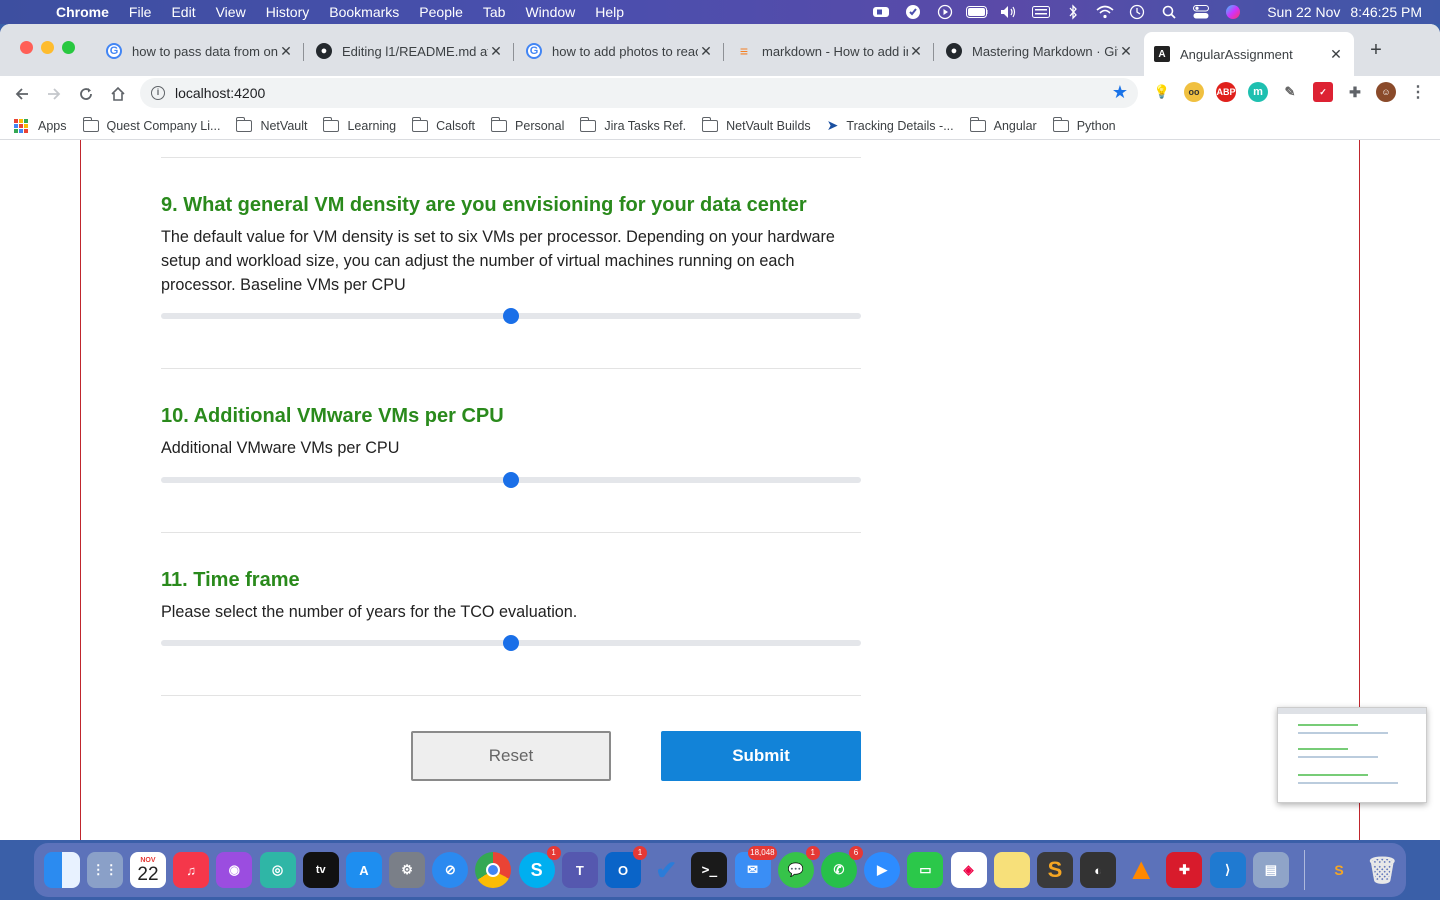  What do you see at coordinates (881, 12) in the screenshot?
I see `zoom-status-icon` at bounding box center [881, 12].